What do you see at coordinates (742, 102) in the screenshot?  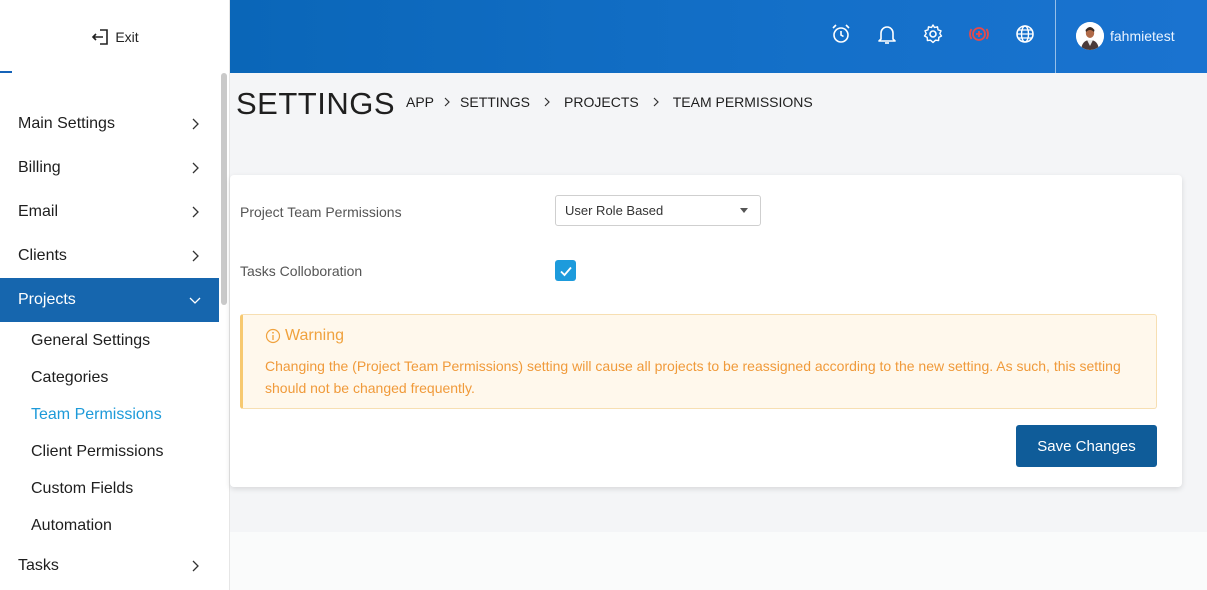 I see `breadcrumb-current: TEAM PERMISSIONS` at bounding box center [742, 102].